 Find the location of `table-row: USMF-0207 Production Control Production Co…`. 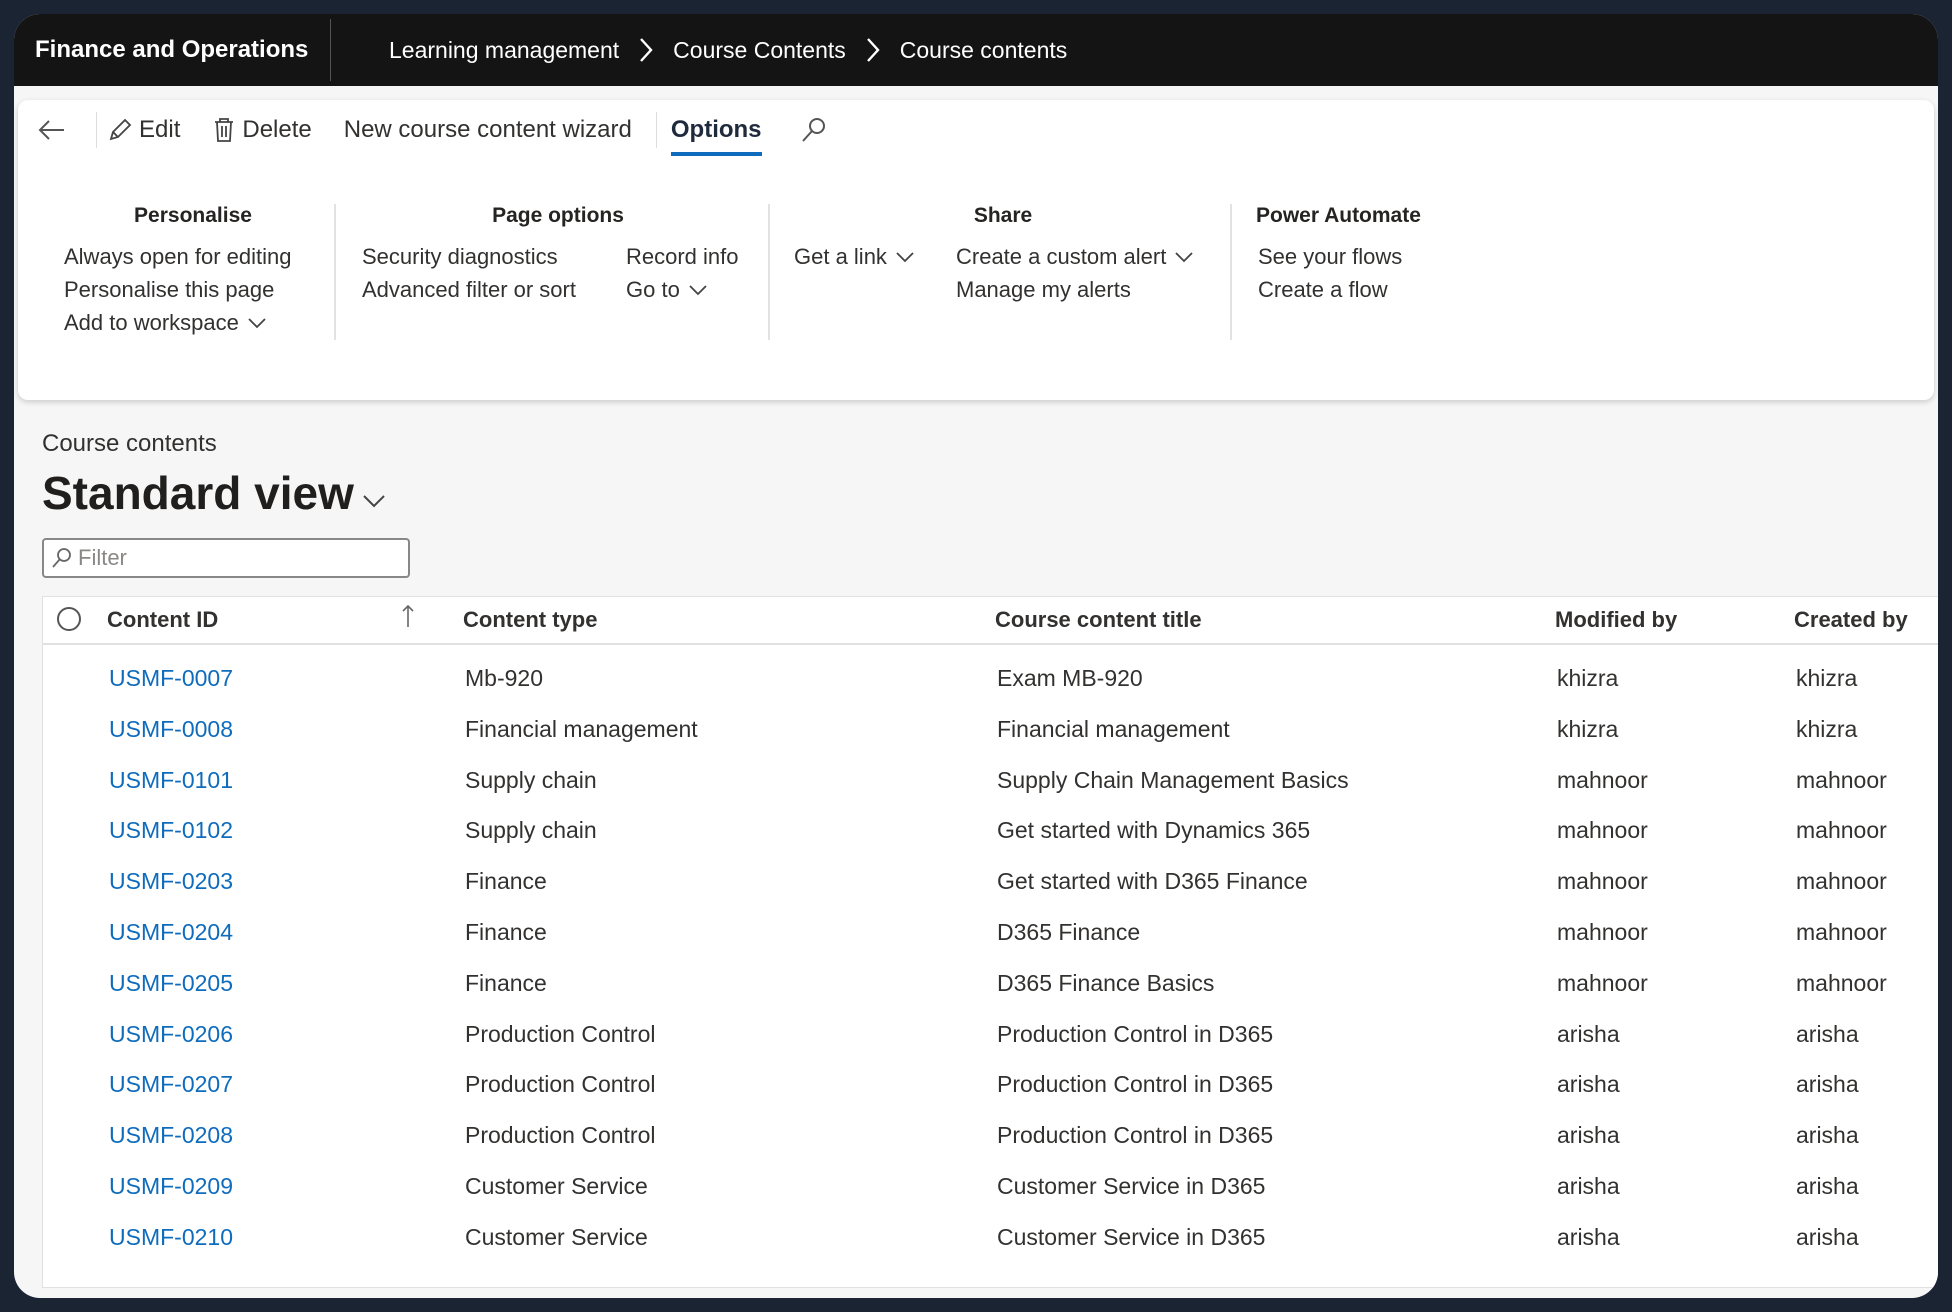

table-row: USMF-0207 Production Control Production Co… is located at coordinates (990, 1086).